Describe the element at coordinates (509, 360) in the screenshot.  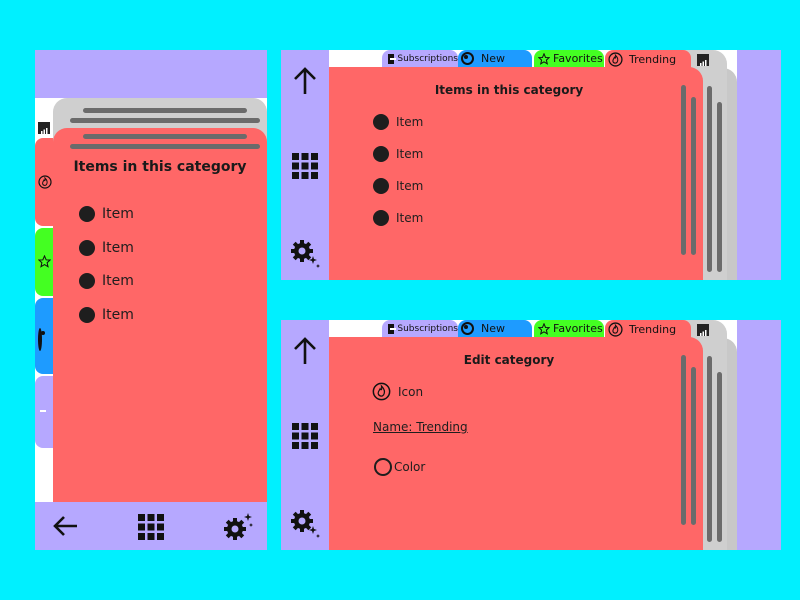
I see `page-title: Edit category` at that location.